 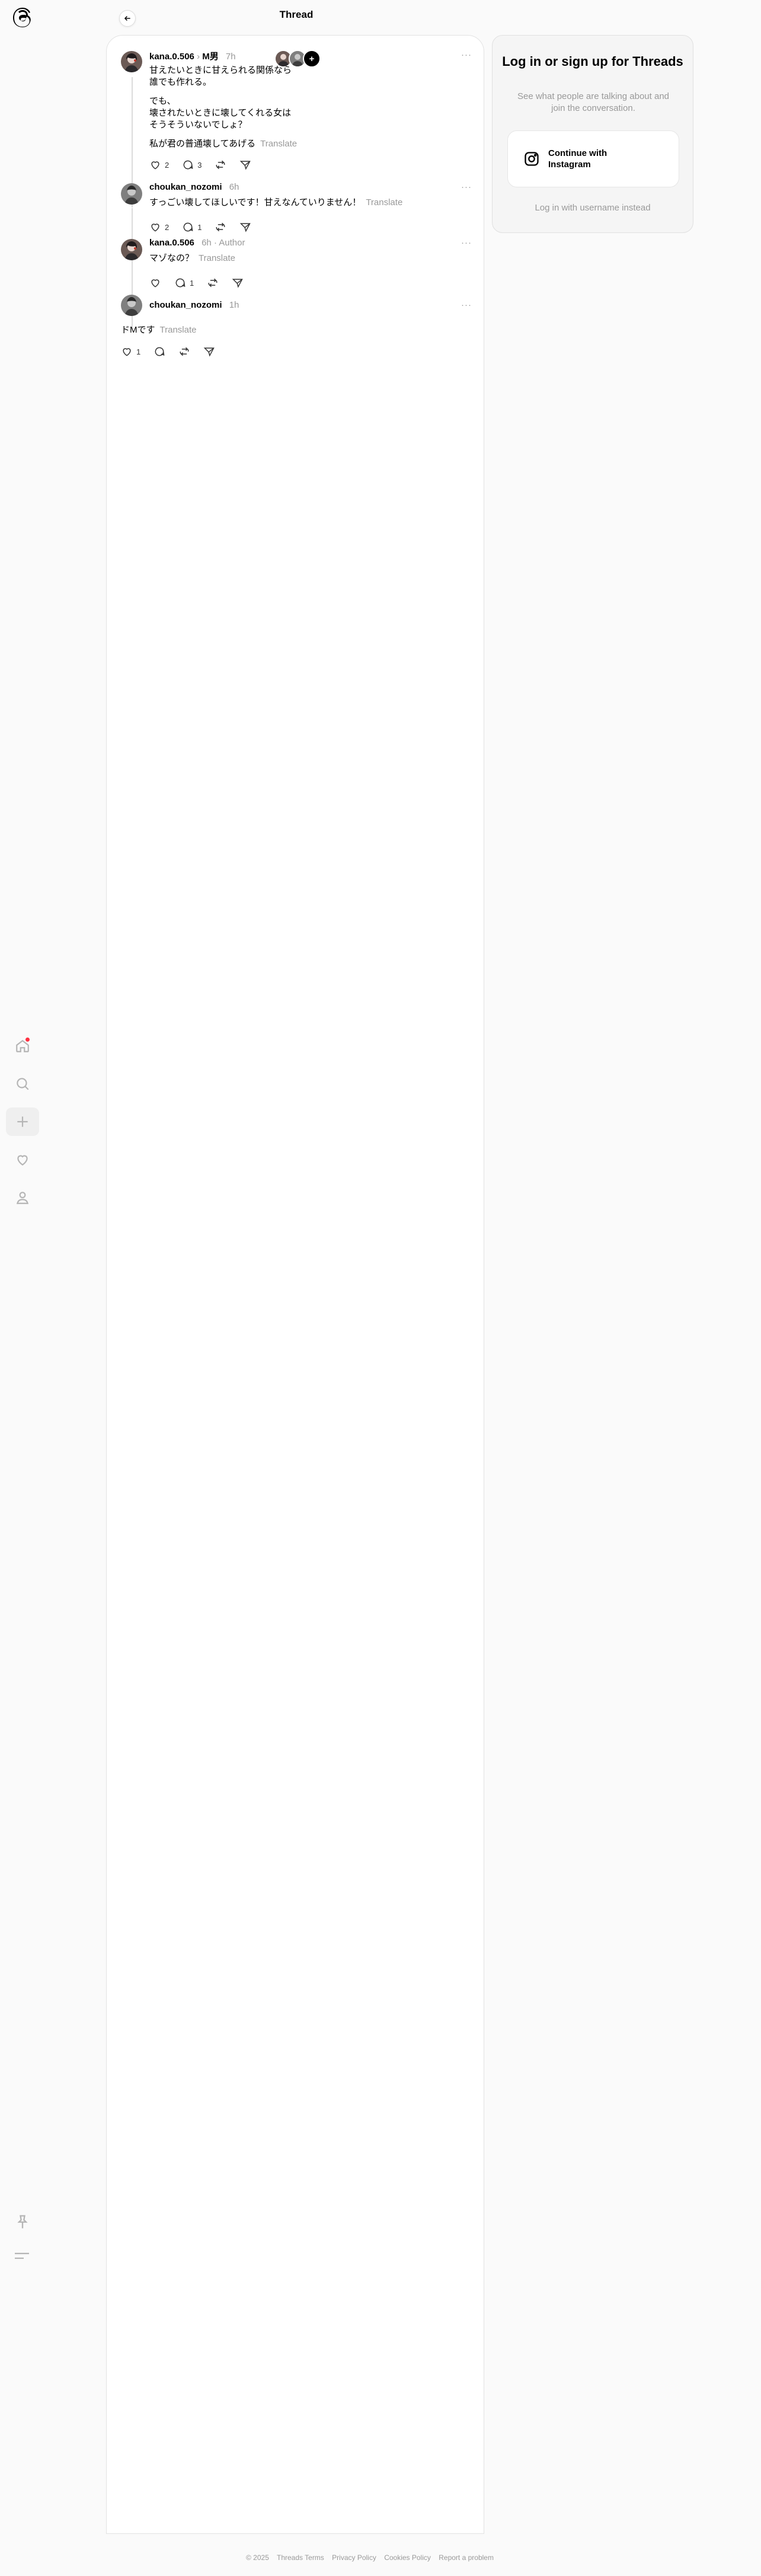 I want to click on footer-link-cookies: Cookies Policy, so click(x=407, y=2557).